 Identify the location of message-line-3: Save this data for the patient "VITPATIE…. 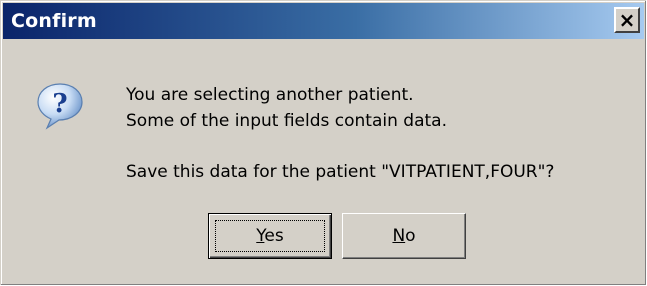
(340, 172).